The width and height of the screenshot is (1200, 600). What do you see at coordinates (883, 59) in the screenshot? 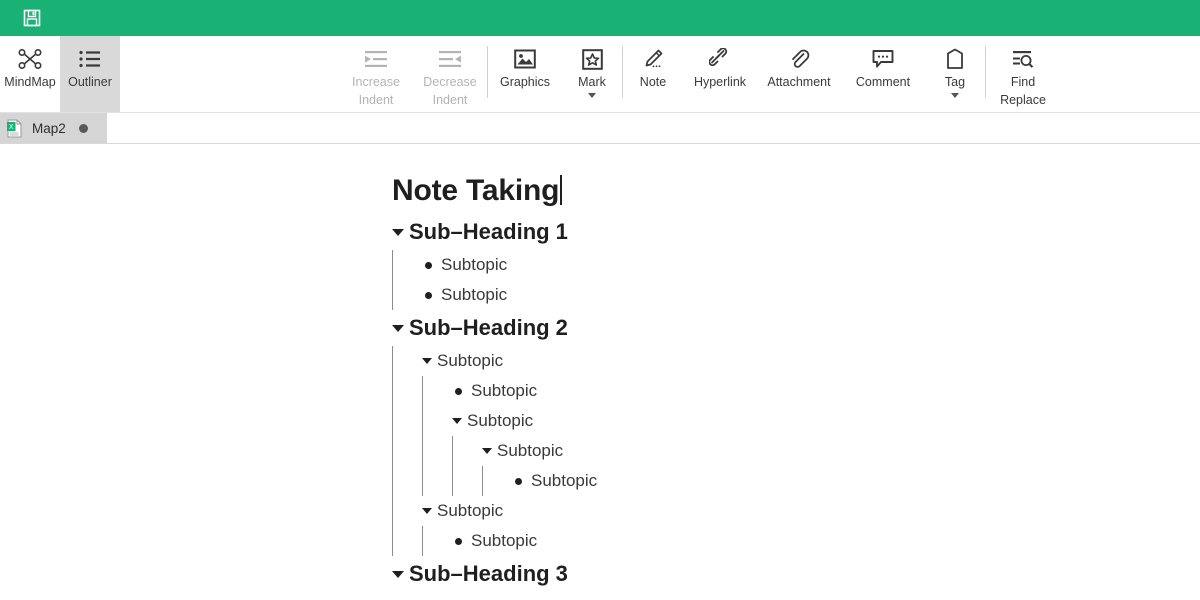
I see `comment-bubble-icon` at bounding box center [883, 59].